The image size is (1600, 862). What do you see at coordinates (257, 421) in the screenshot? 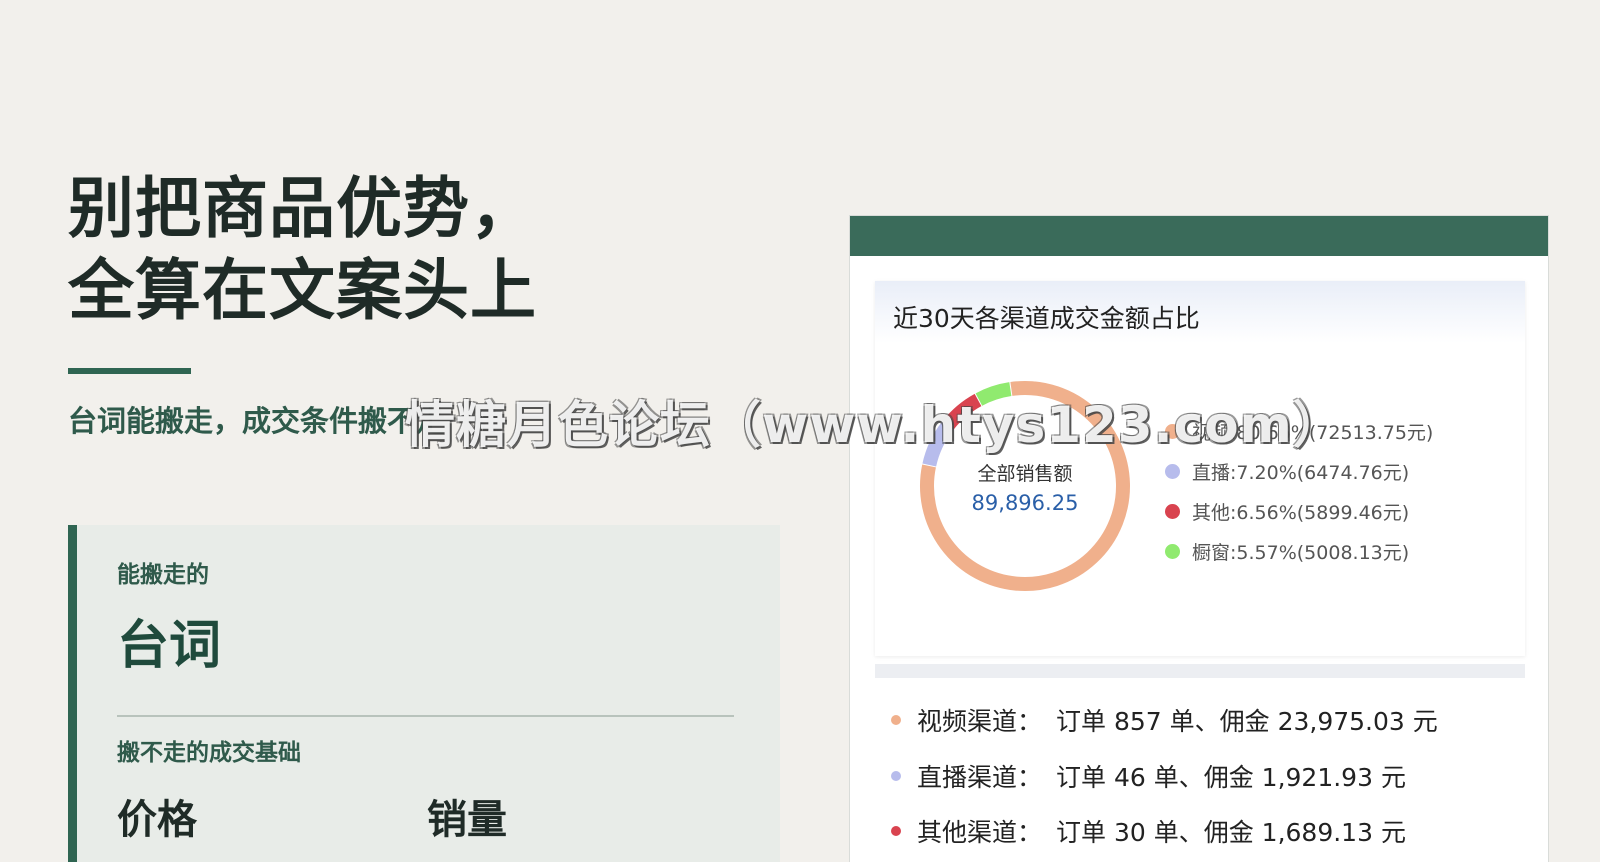
I see `subtitle: 台词能搬走，成交条件搬不走` at bounding box center [257, 421].